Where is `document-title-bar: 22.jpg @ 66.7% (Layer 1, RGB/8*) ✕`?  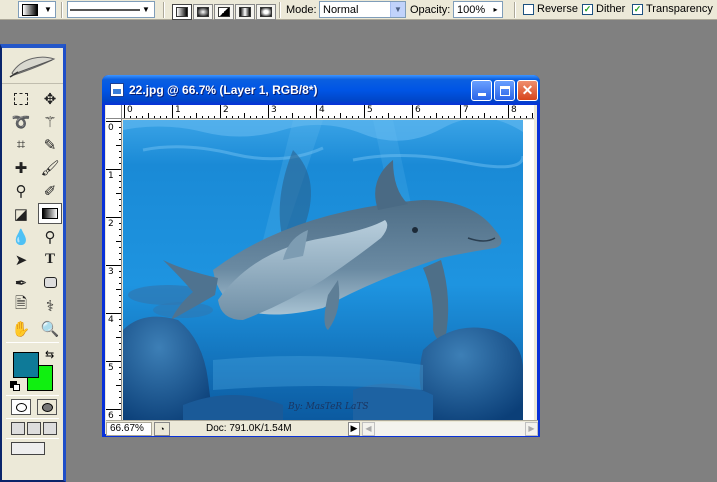 document-title-bar: 22.jpg @ 66.7% (Layer 1, RGB/8*) ✕ is located at coordinates (321, 90).